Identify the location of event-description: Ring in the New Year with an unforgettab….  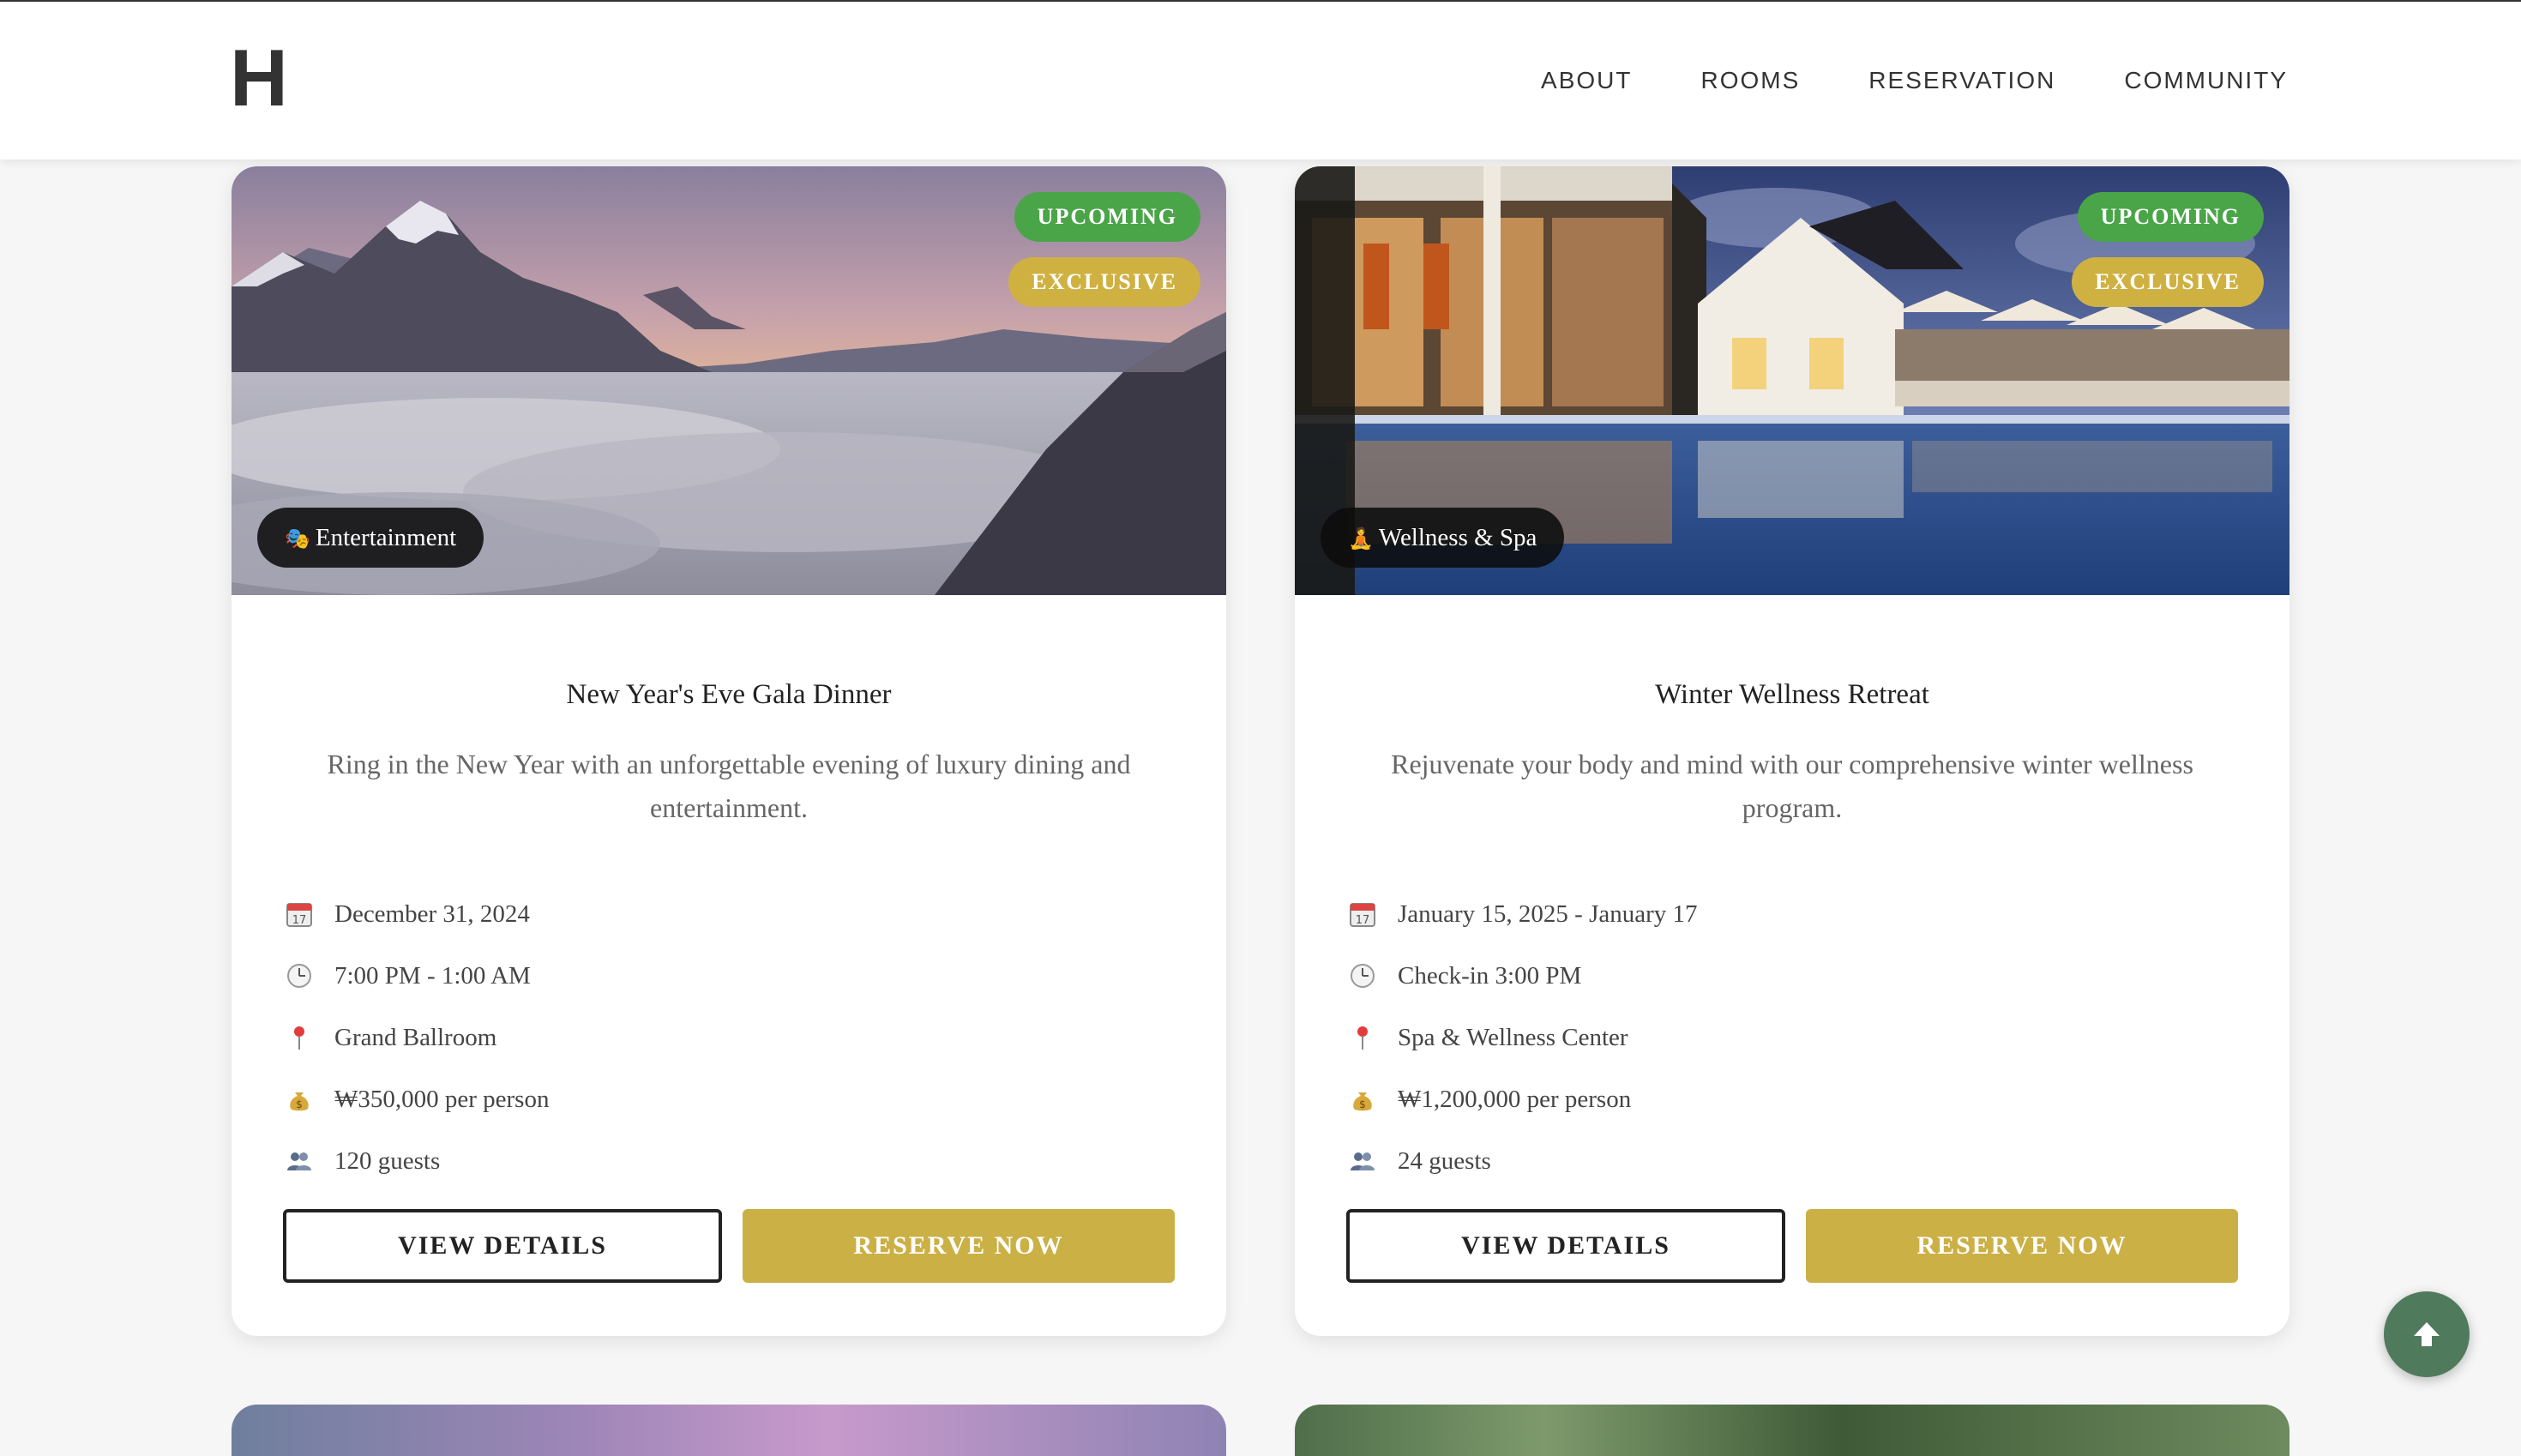
(729, 786).